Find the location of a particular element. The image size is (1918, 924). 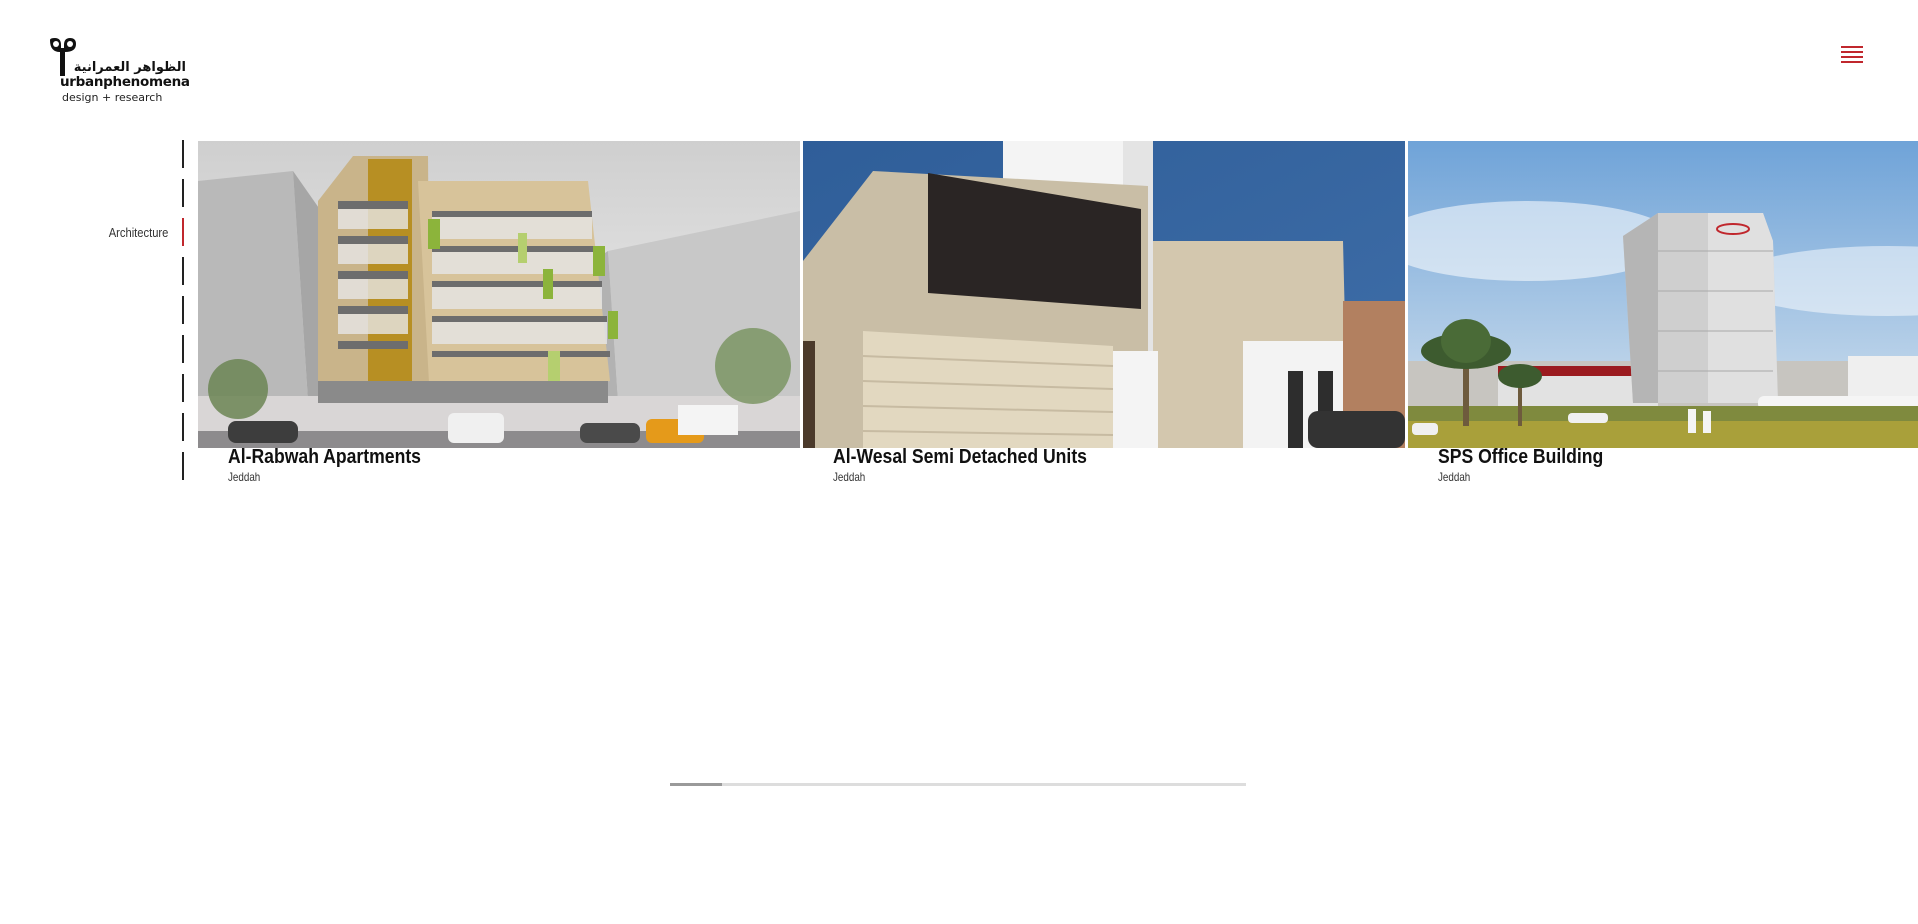

brand-arabic-name: الظواهر العمرانية is located at coordinates (129, 67).